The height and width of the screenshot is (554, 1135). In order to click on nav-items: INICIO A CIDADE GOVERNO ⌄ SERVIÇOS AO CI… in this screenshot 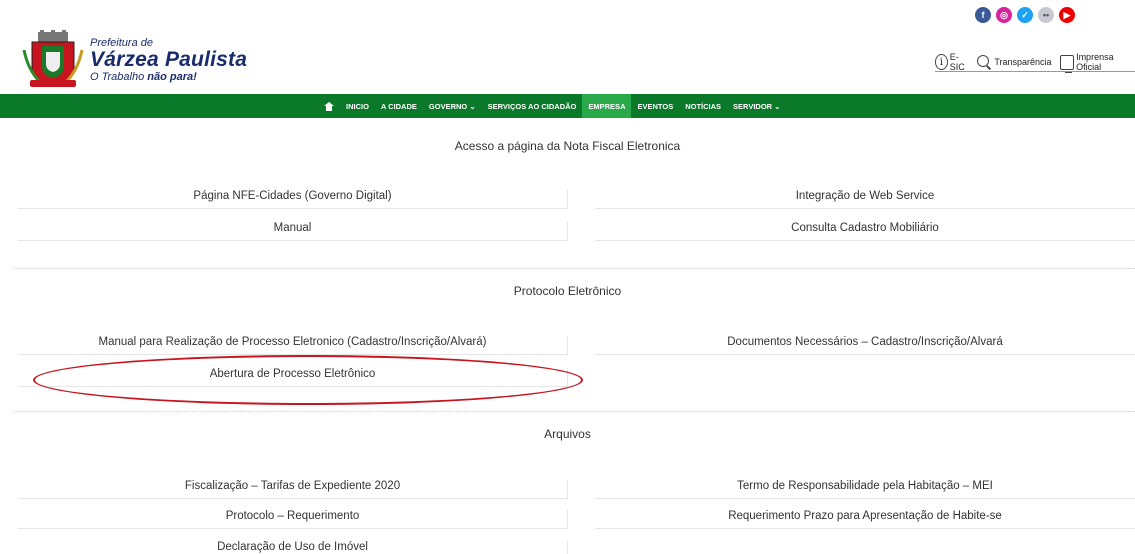, I will do `click(552, 106)`.